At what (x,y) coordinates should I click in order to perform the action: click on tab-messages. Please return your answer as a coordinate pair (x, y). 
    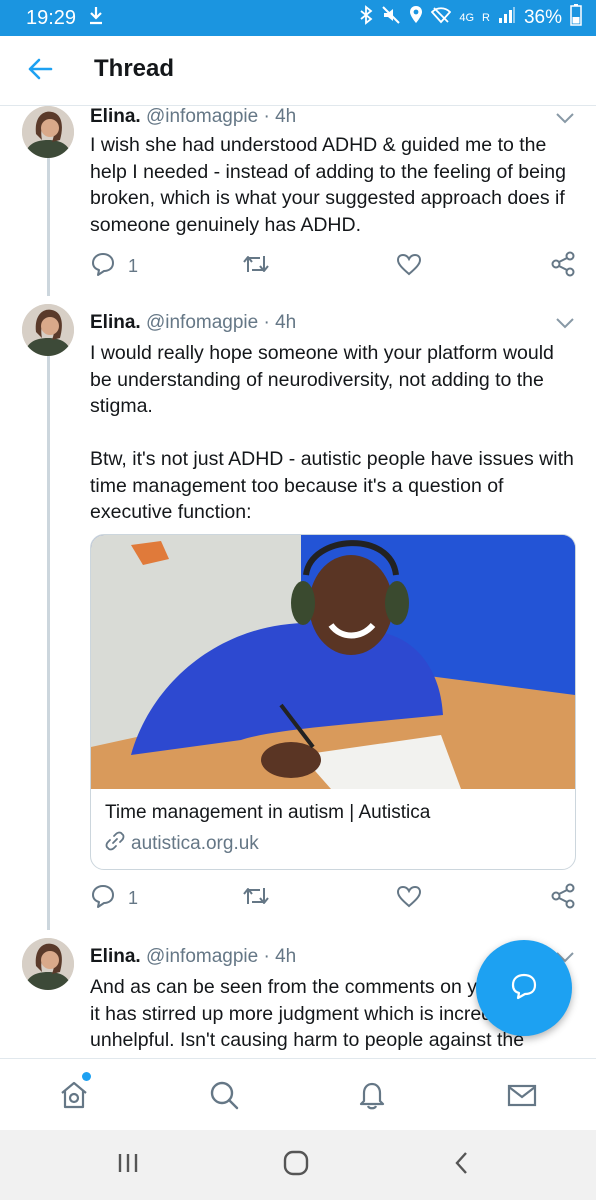
    Looking at the image, I should click on (522, 1097).